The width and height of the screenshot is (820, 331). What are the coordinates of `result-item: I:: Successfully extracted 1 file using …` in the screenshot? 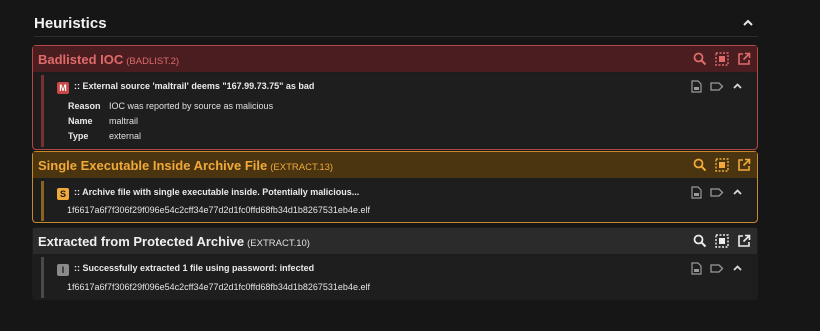 It's located at (396, 277).